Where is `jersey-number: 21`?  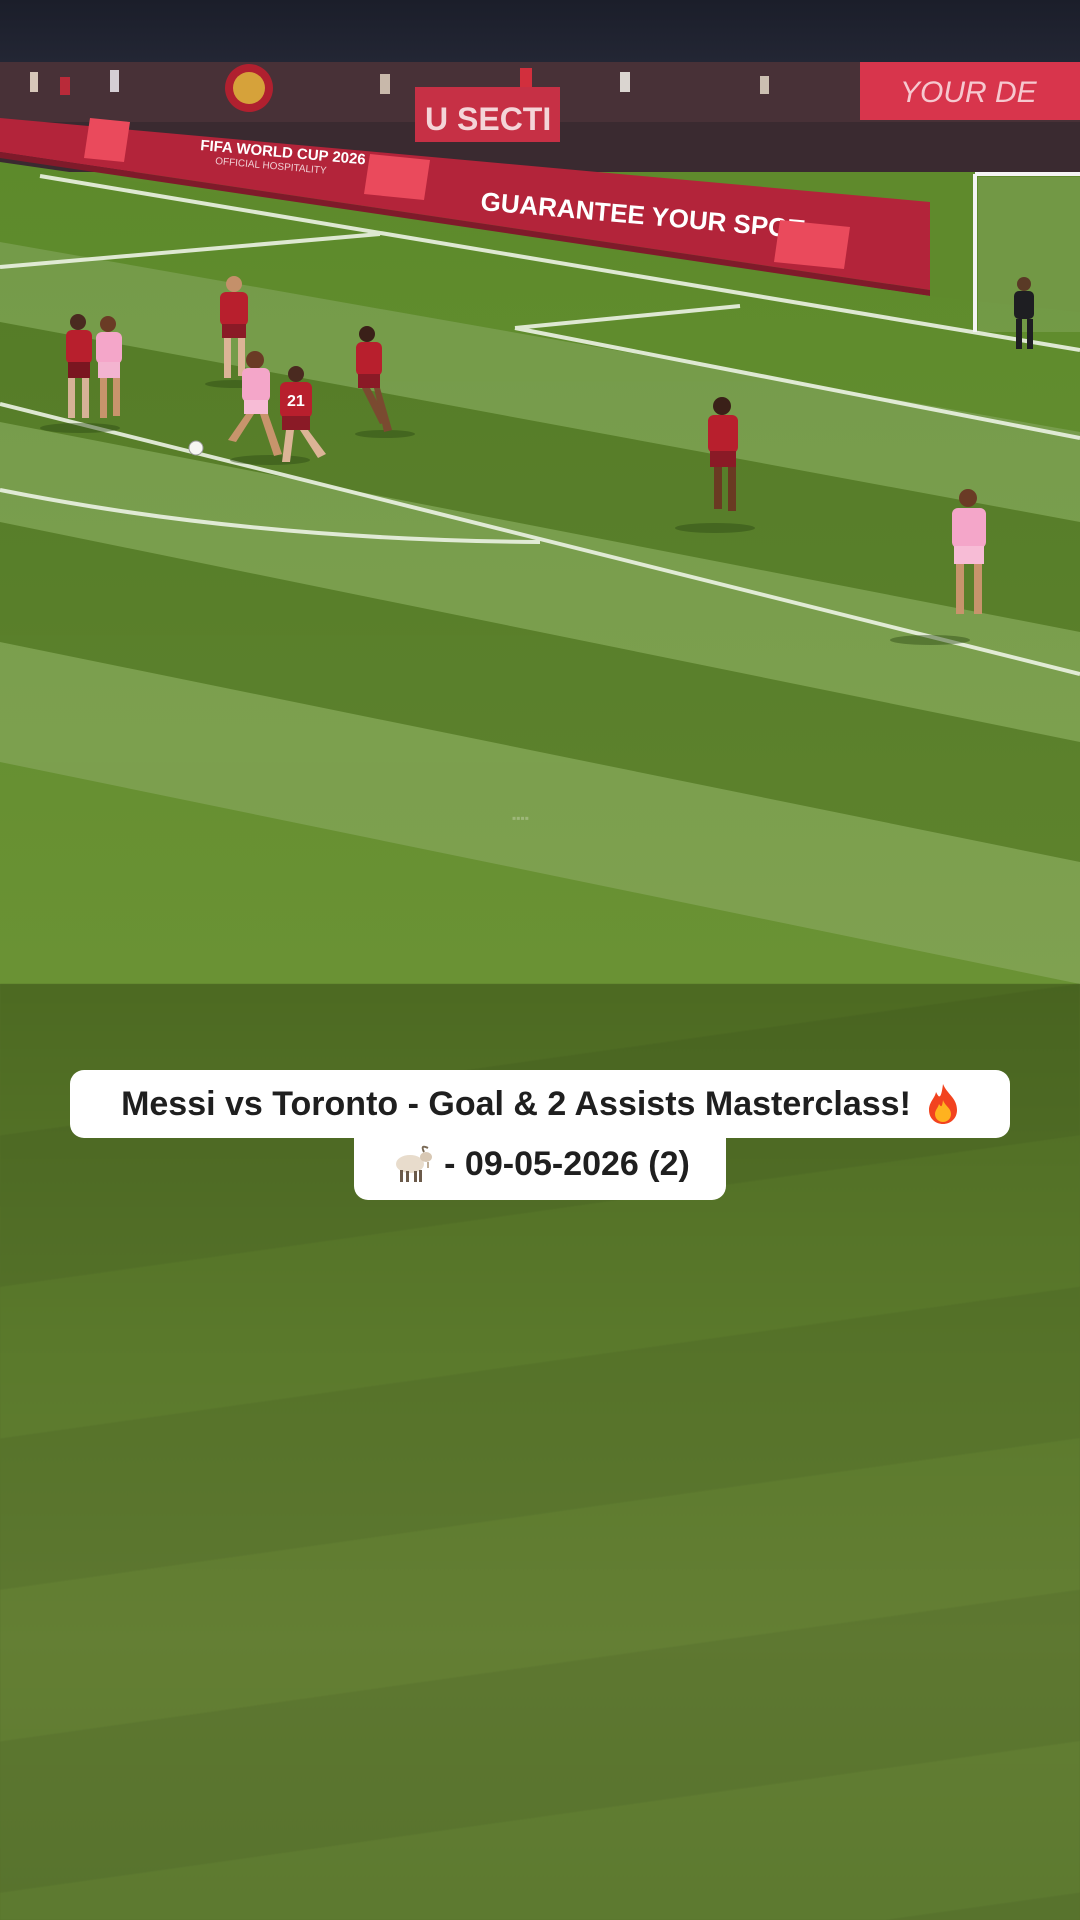
jersey-number: 21 is located at coordinates (296, 401).